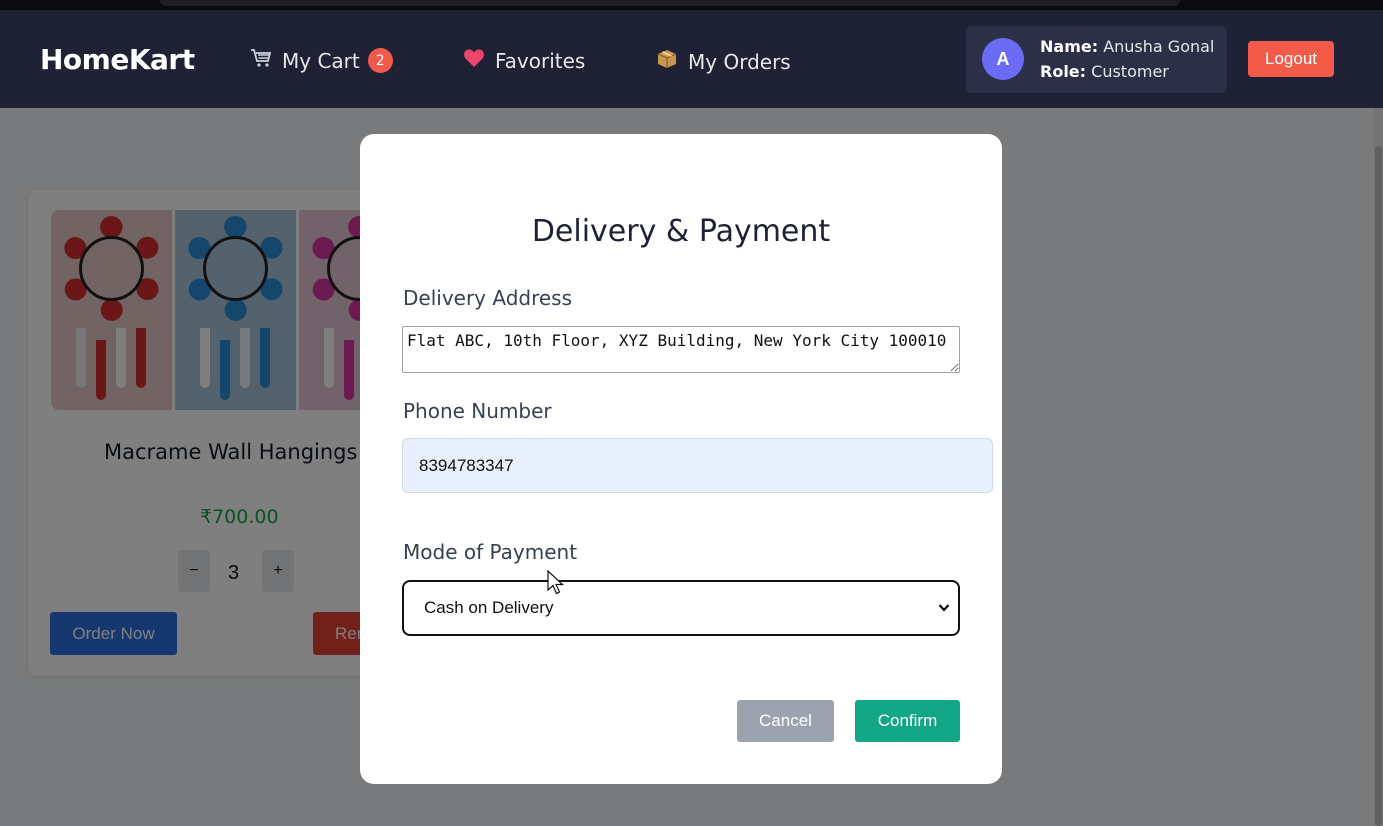 This screenshot has width=1383, height=826. Describe the element at coordinates (380, 60) in the screenshot. I see `cart-count-badge: 2` at that location.